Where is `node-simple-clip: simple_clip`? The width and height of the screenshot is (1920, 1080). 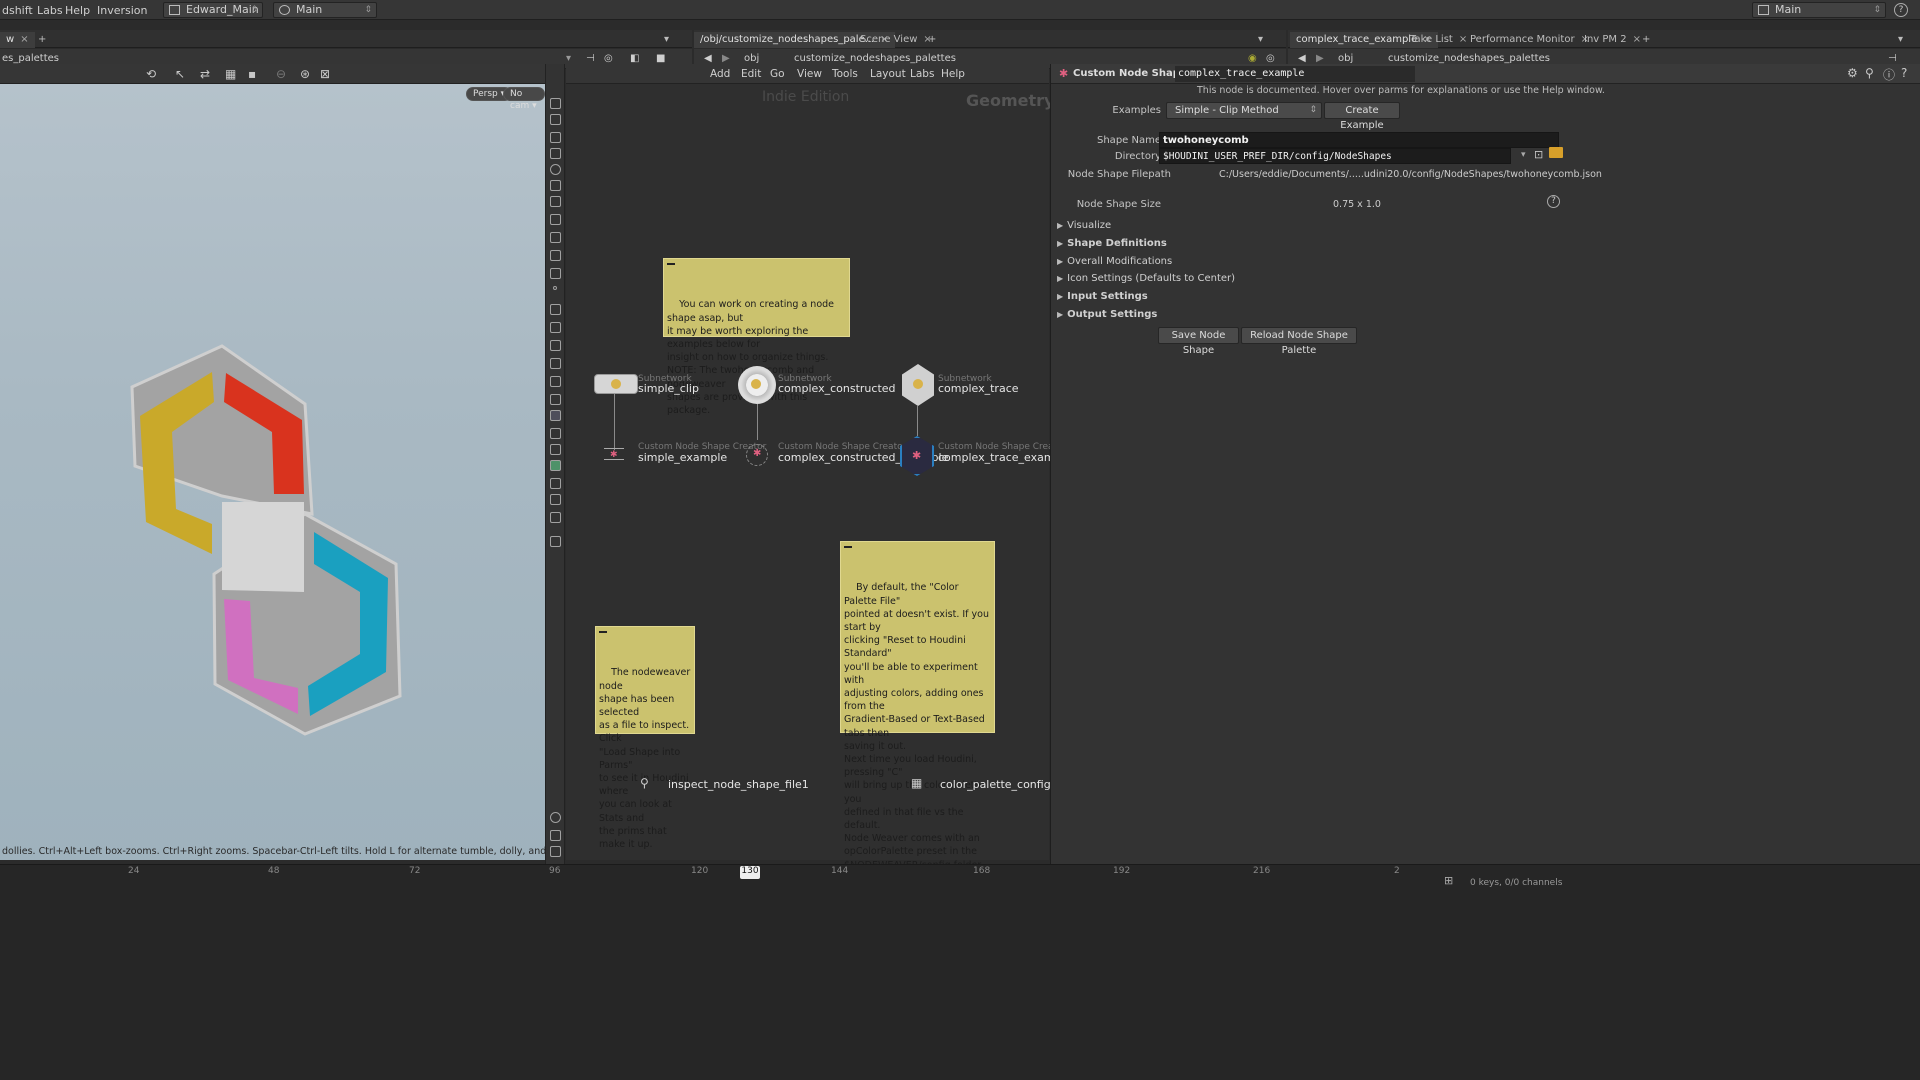
node-simple-clip: simple_clip is located at coordinates (668, 388).